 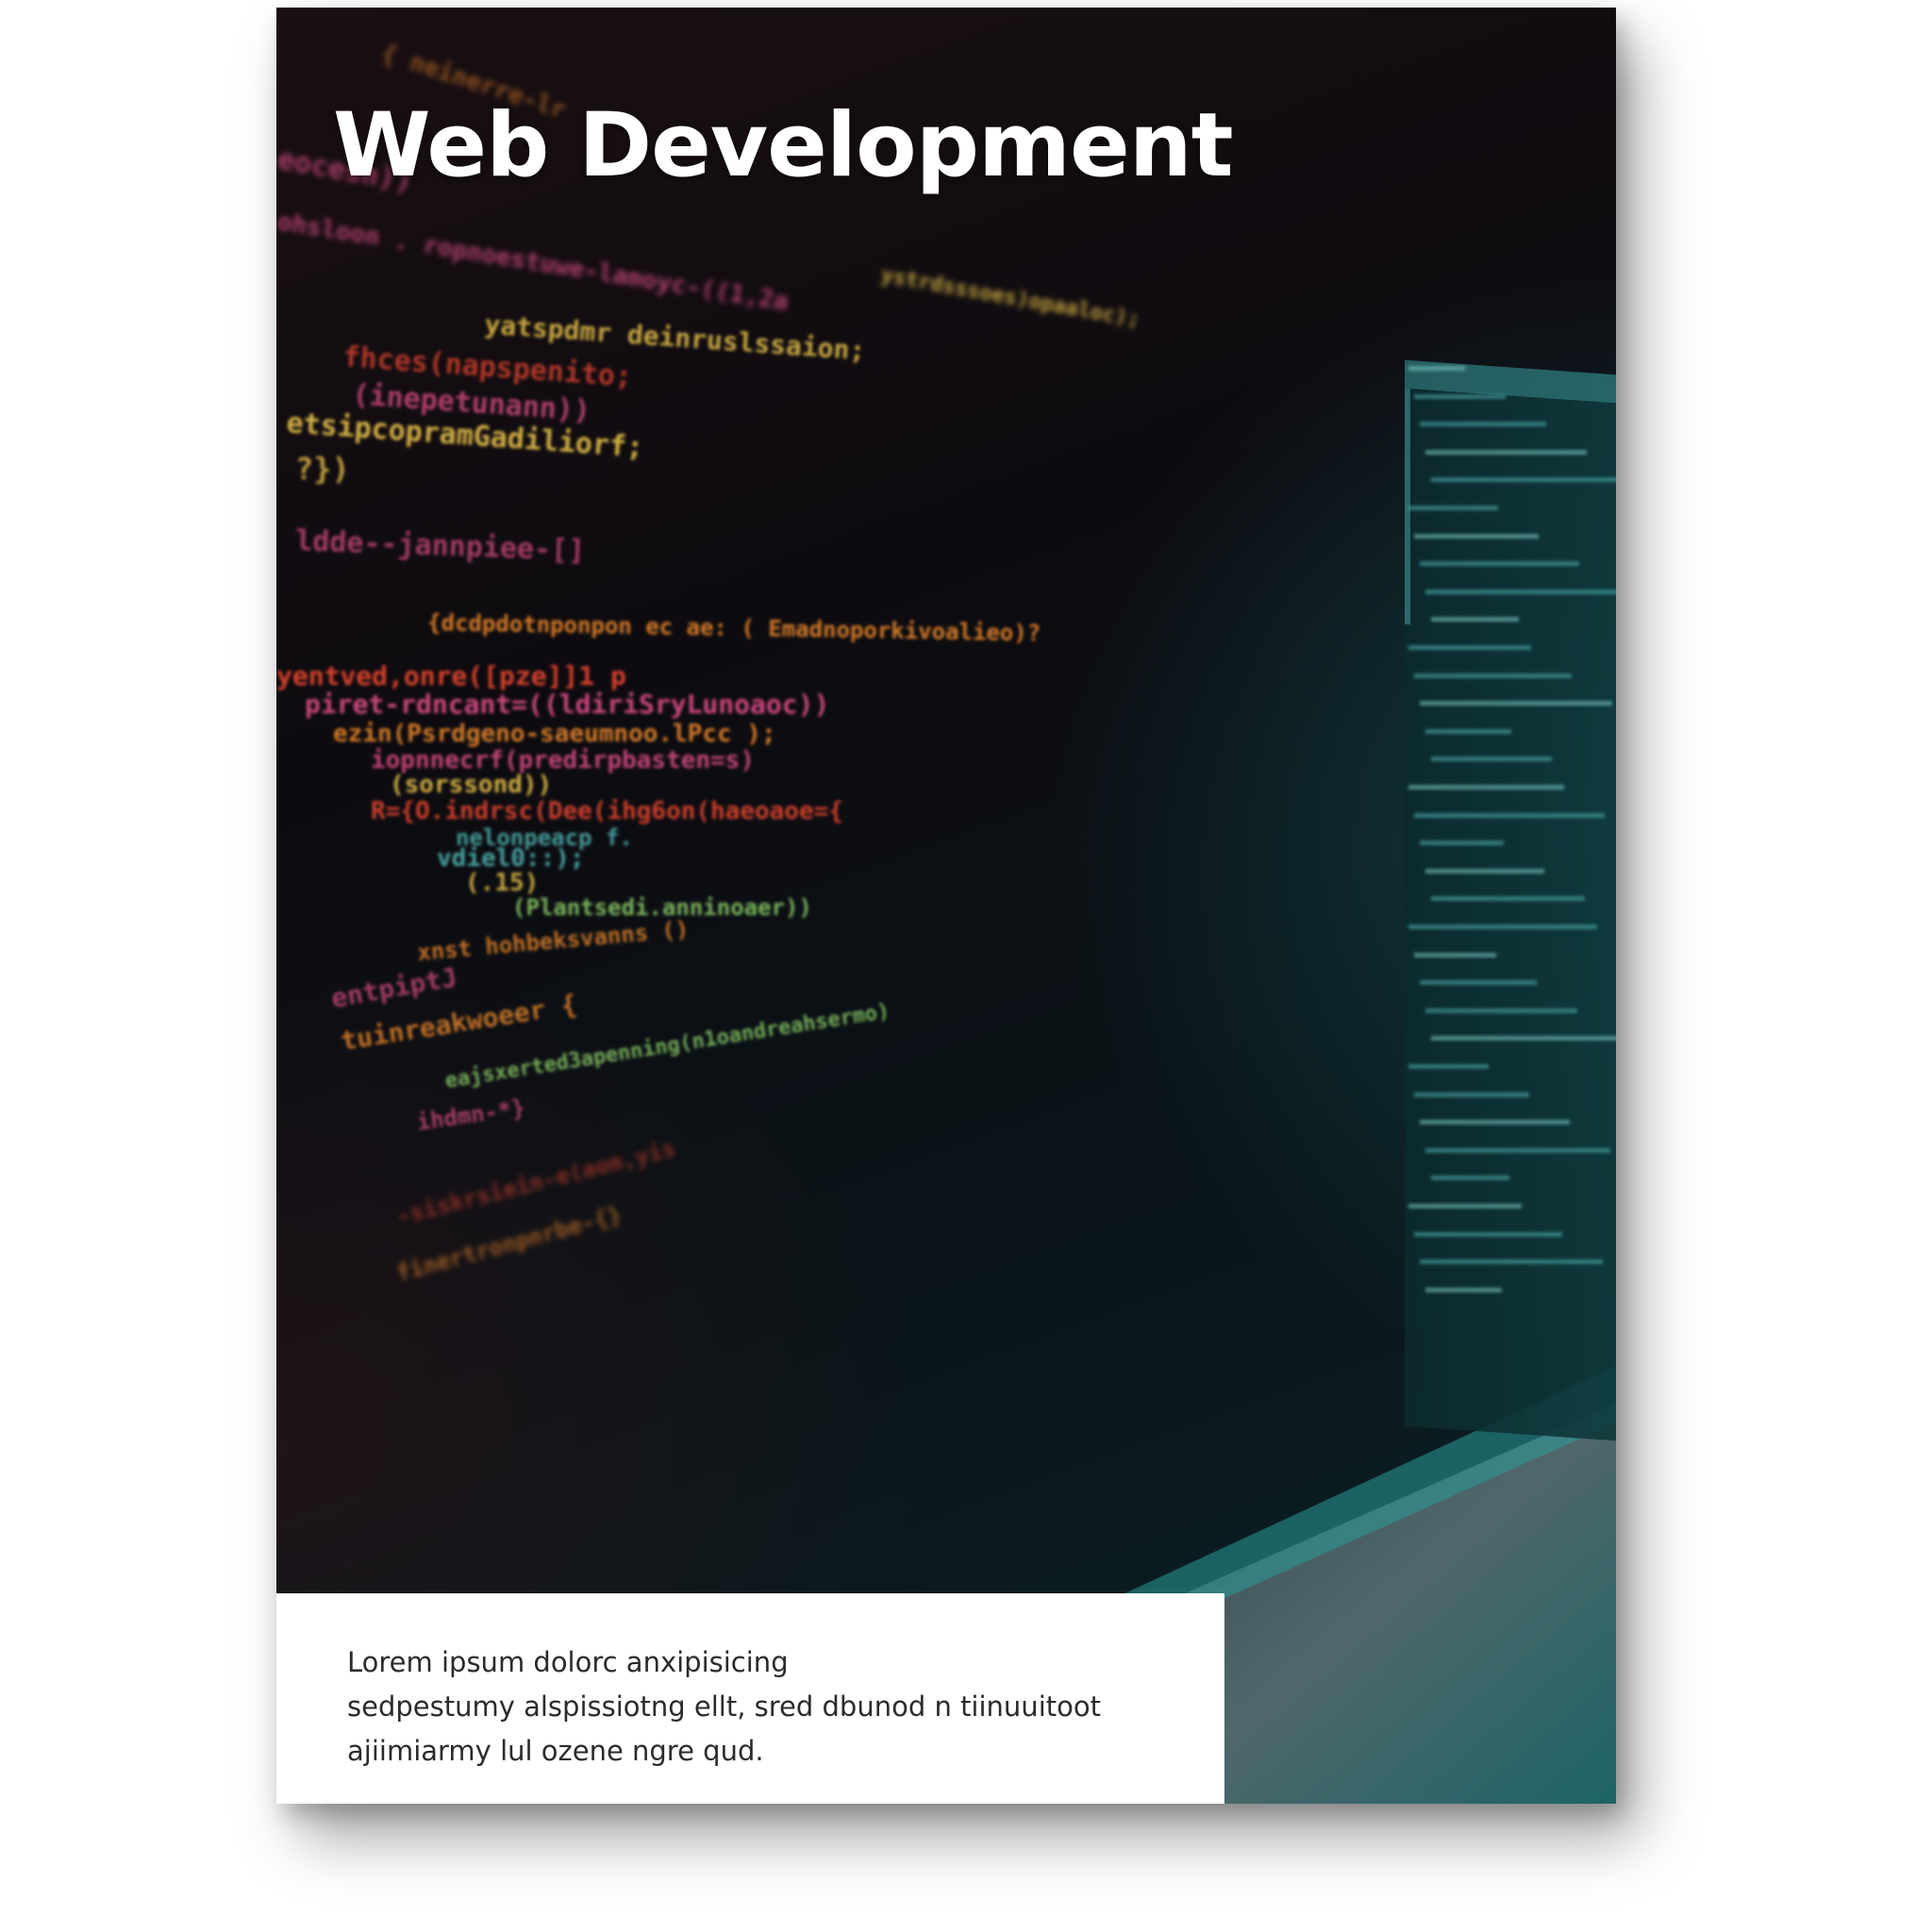 What do you see at coordinates (784, 145) in the screenshot?
I see `cover-title: Web Development` at bounding box center [784, 145].